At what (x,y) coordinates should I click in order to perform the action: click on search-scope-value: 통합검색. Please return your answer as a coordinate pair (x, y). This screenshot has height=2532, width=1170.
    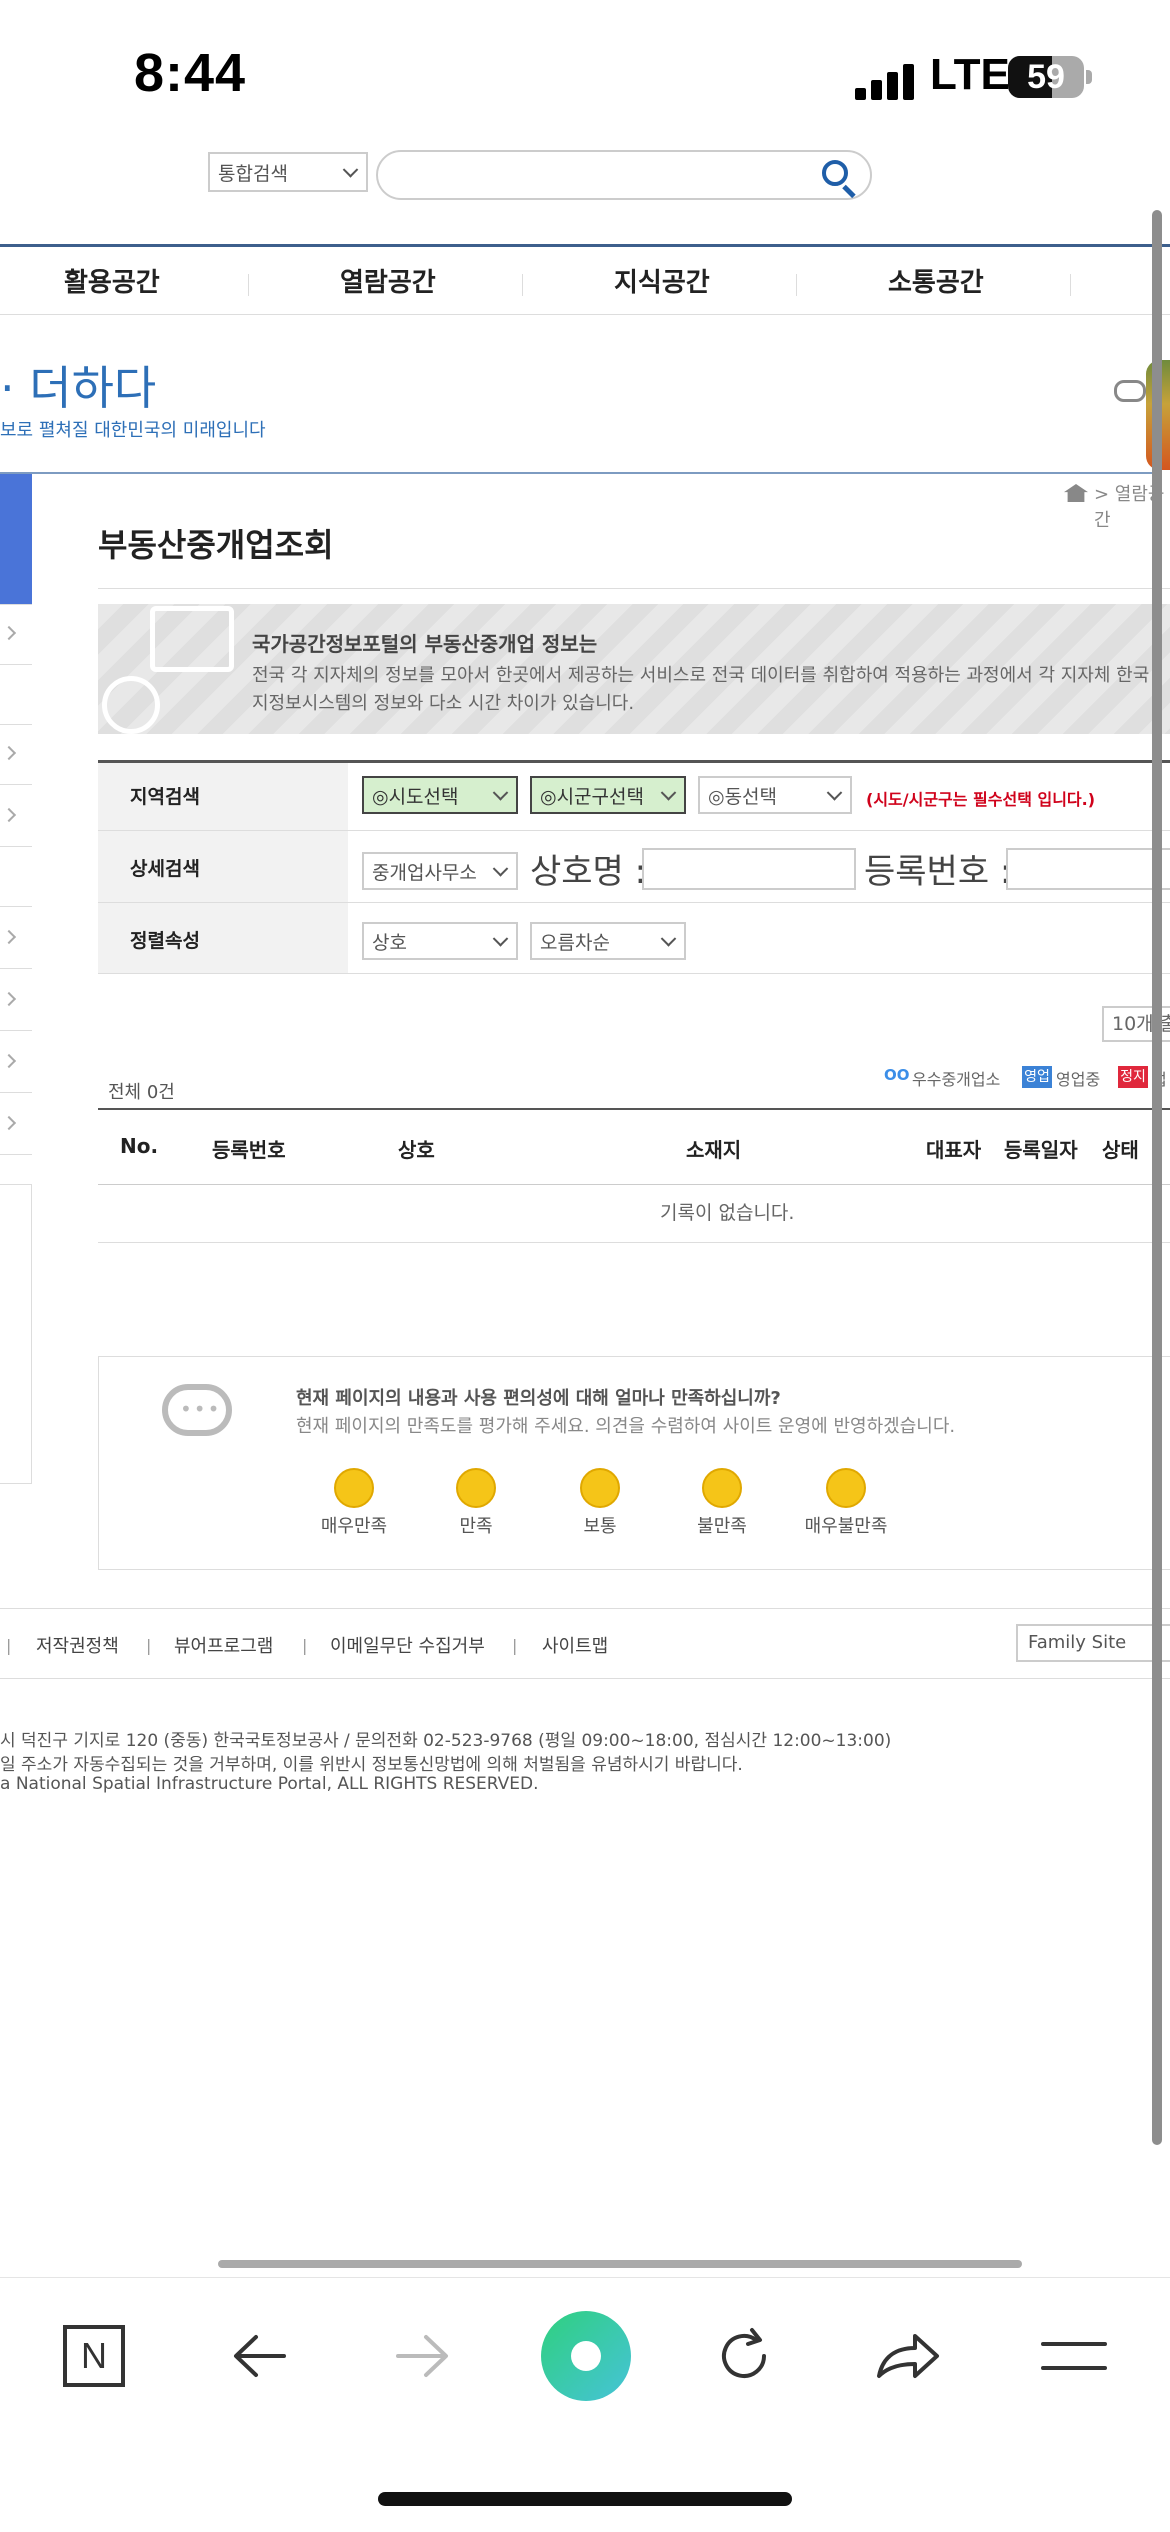
    Looking at the image, I should click on (253, 173).